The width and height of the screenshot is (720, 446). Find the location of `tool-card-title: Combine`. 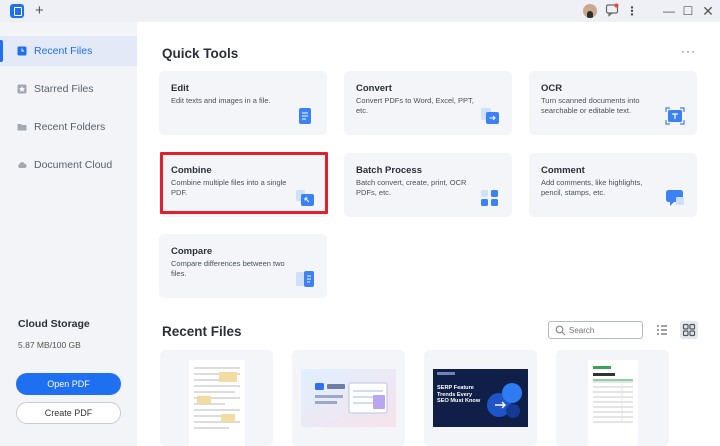

tool-card-title: Combine is located at coordinates (191, 170).